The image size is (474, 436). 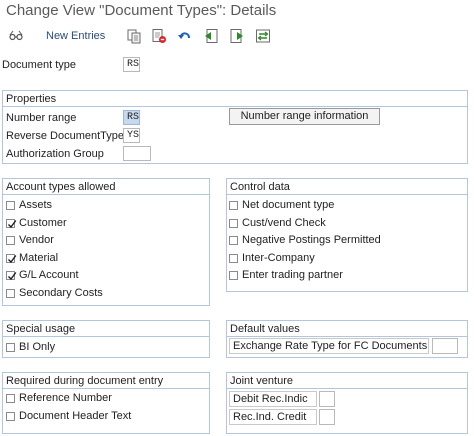 What do you see at coordinates (284, 222) in the screenshot?
I see `checkbox-label: Cust/vend Check` at bounding box center [284, 222].